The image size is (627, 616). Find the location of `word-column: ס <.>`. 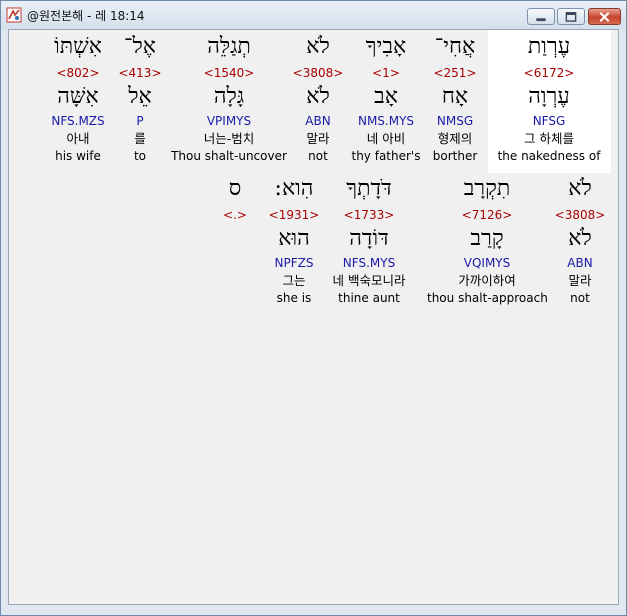

word-column: ס <.> is located at coordinates (235, 243).